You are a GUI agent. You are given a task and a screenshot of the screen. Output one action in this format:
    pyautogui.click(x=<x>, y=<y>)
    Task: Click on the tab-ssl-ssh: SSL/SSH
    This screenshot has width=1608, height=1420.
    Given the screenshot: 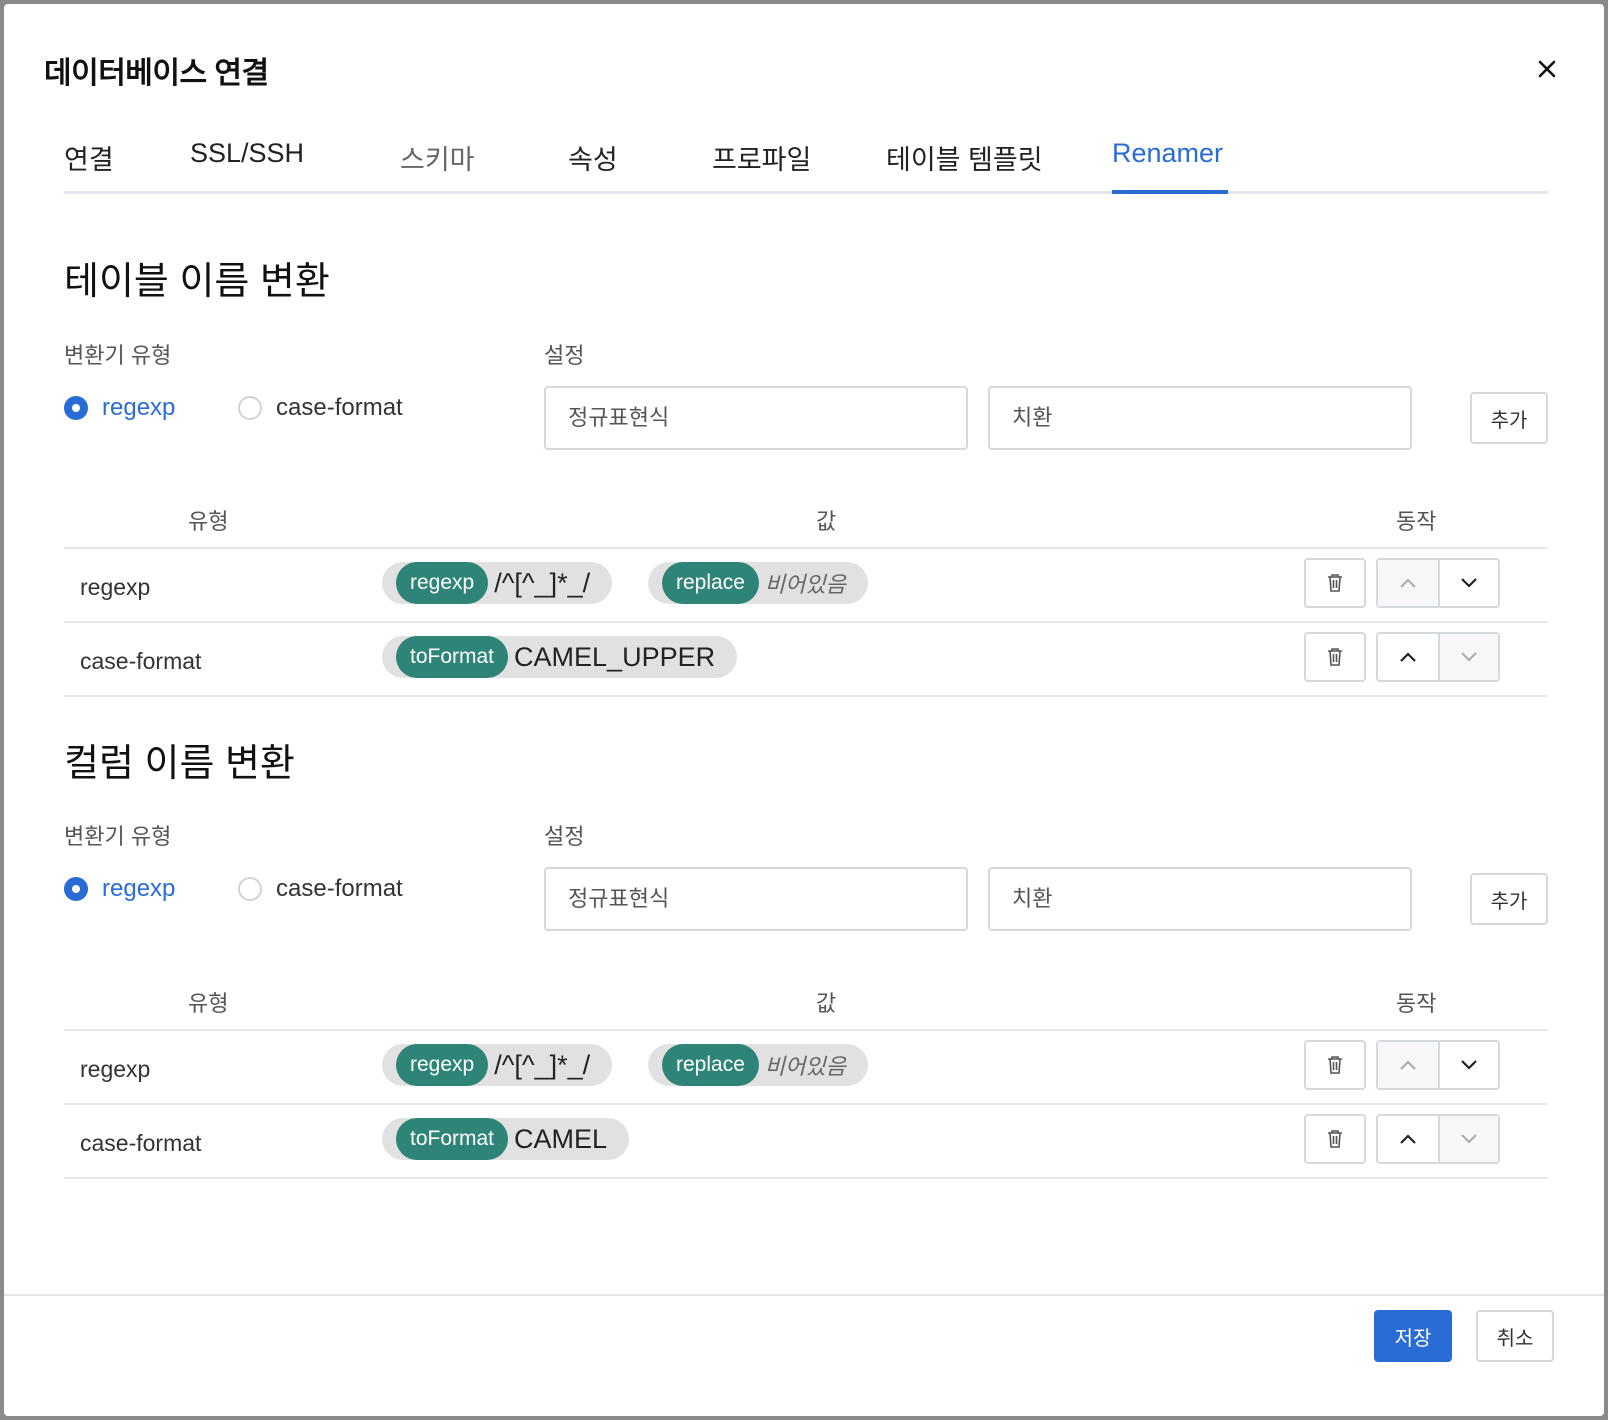 What is the action you would take?
    pyautogui.click(x=247, y=153)
    